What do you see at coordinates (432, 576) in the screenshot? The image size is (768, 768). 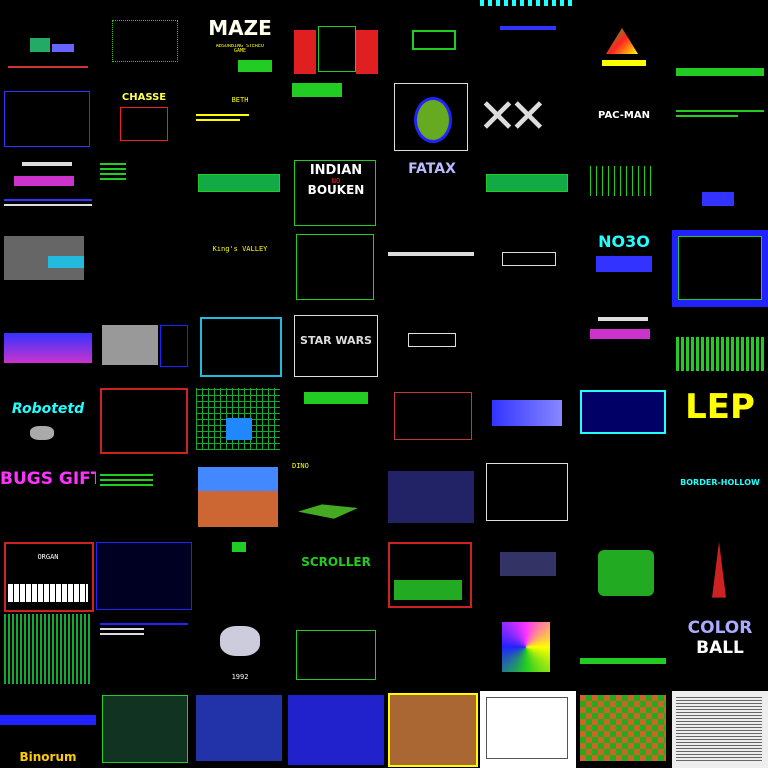 I see `tile-r8c5` at bounding box center [432, 576].